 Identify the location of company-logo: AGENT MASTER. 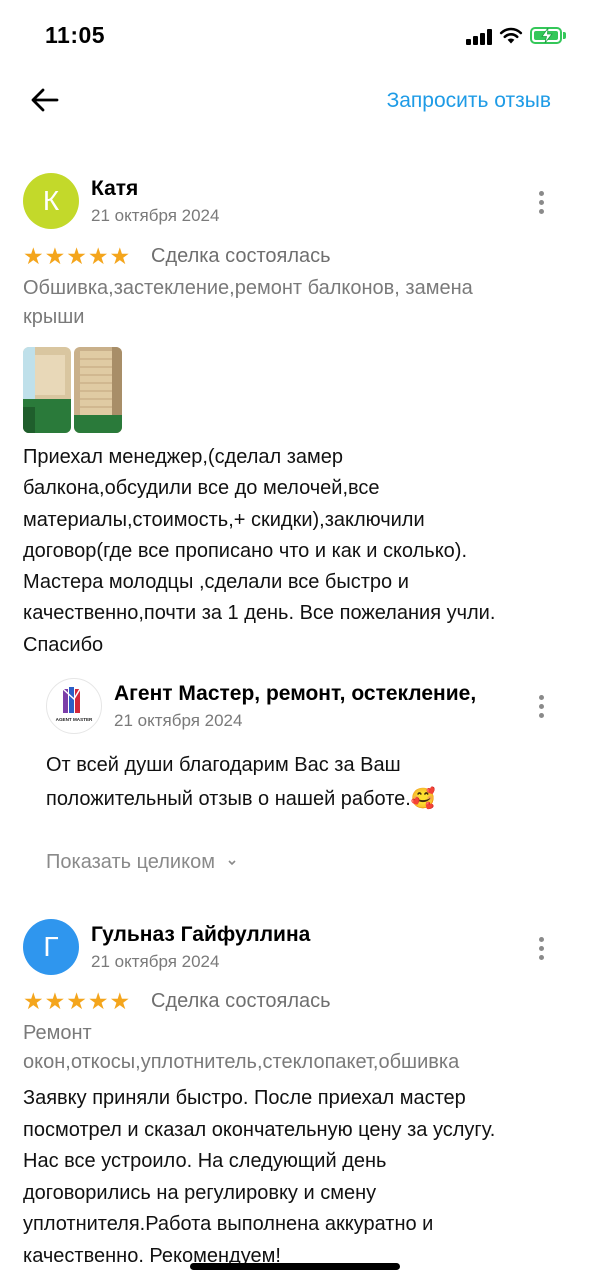
(74, 706).